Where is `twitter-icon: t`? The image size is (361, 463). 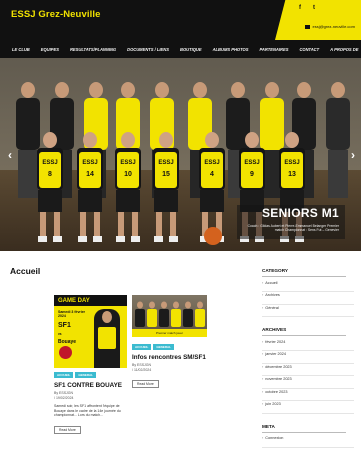
twitter-icon: t is located at coordinates (314, 8).